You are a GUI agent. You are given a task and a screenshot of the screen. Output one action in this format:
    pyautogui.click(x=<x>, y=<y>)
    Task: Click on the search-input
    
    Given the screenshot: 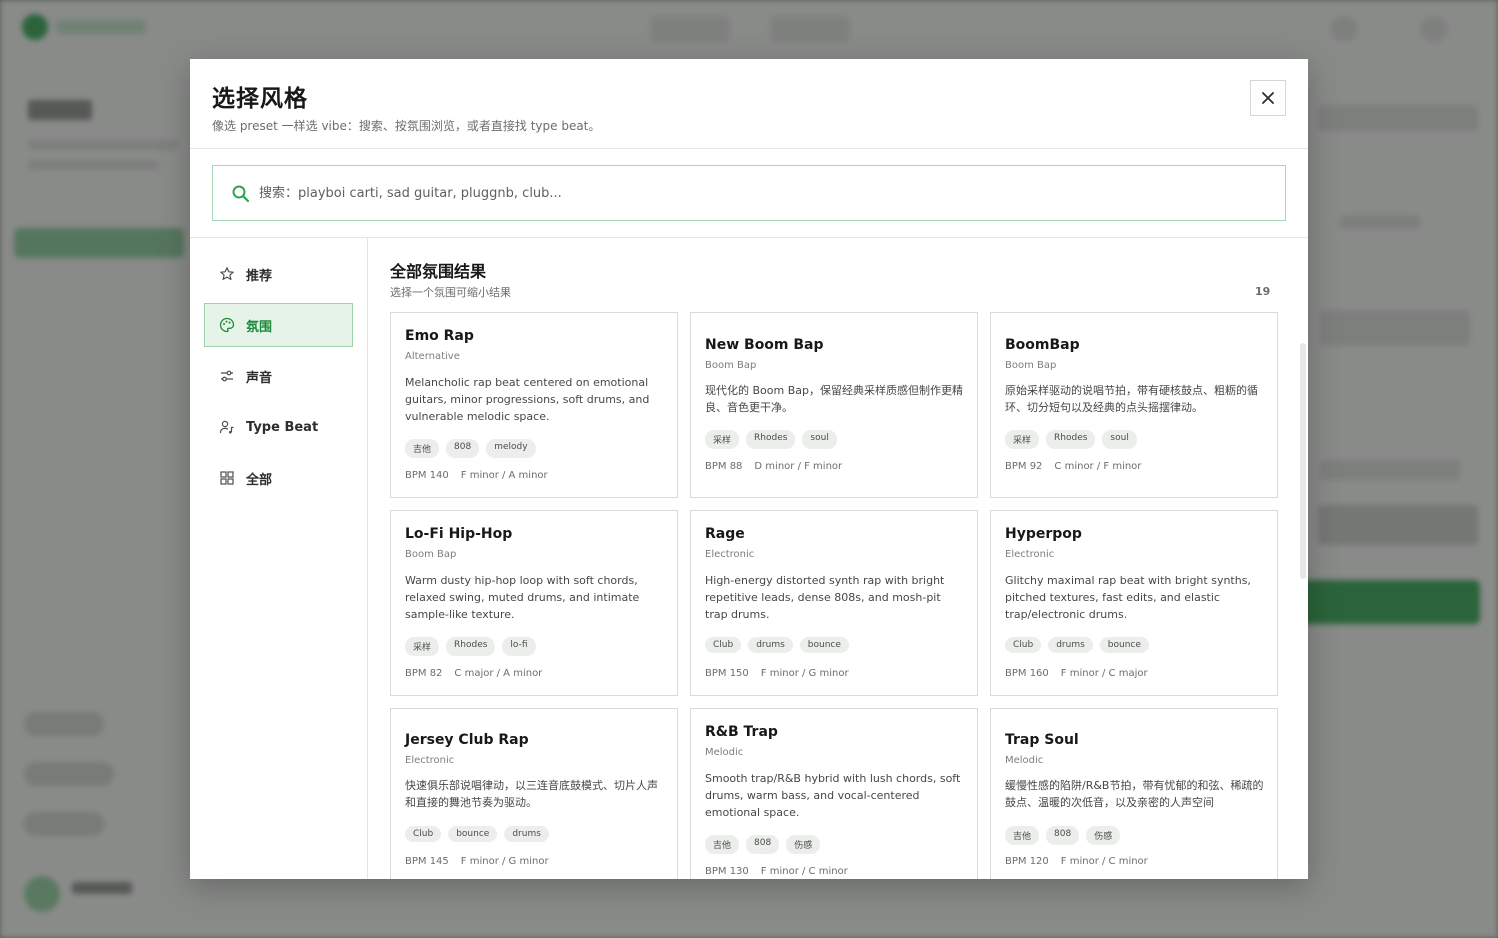 What is the action you would take?
    pyautogui.click(x=759, y=193)
    